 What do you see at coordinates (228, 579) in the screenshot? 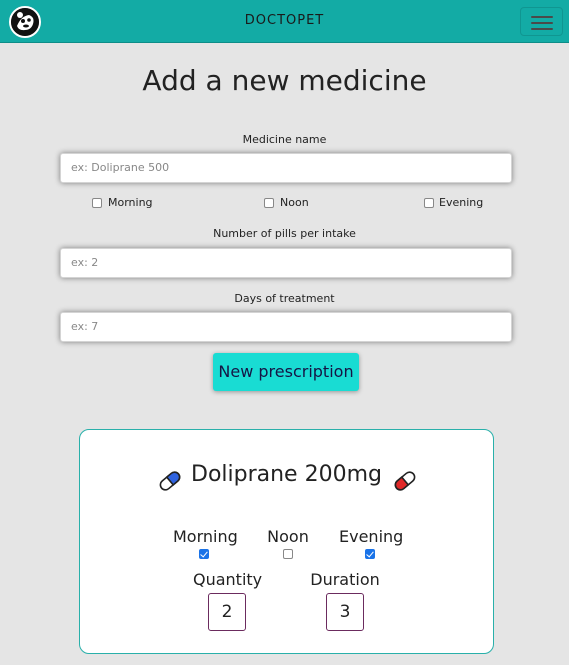
I see `quantity-label: Quantity` at bounding box center [228, 579].